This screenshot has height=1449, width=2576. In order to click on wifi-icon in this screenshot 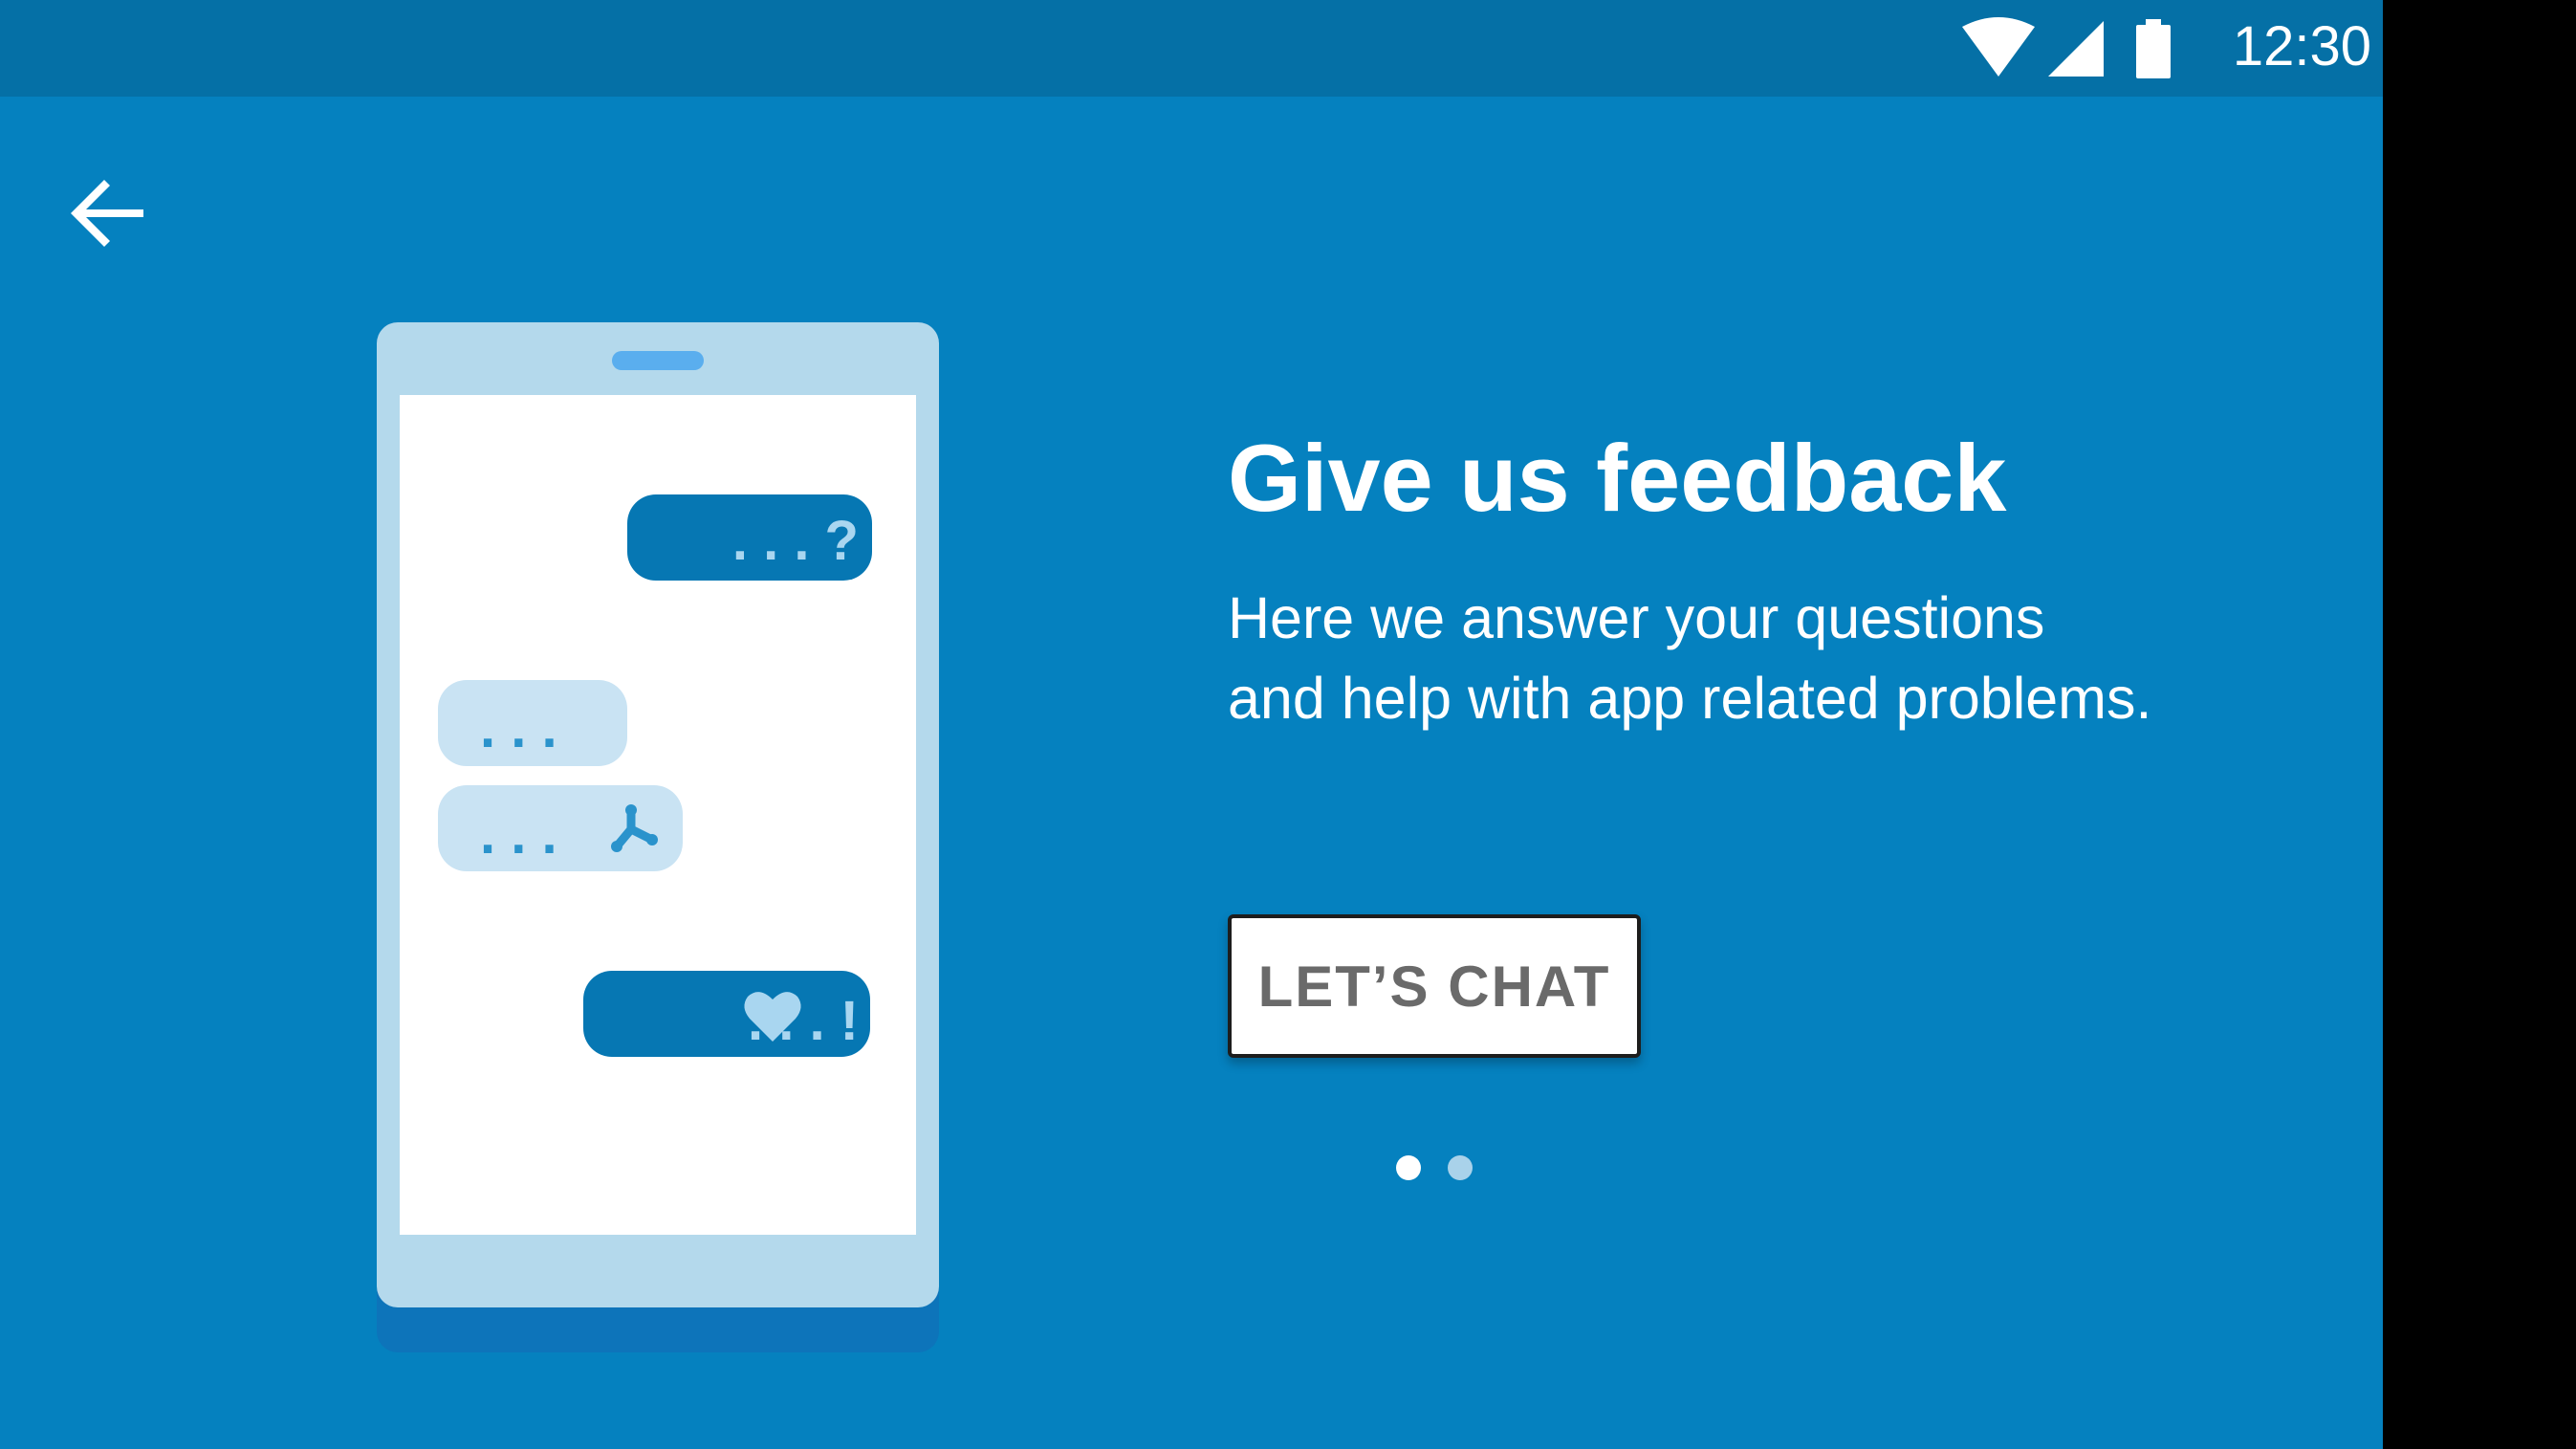, I will do `click(1999, 47)`.